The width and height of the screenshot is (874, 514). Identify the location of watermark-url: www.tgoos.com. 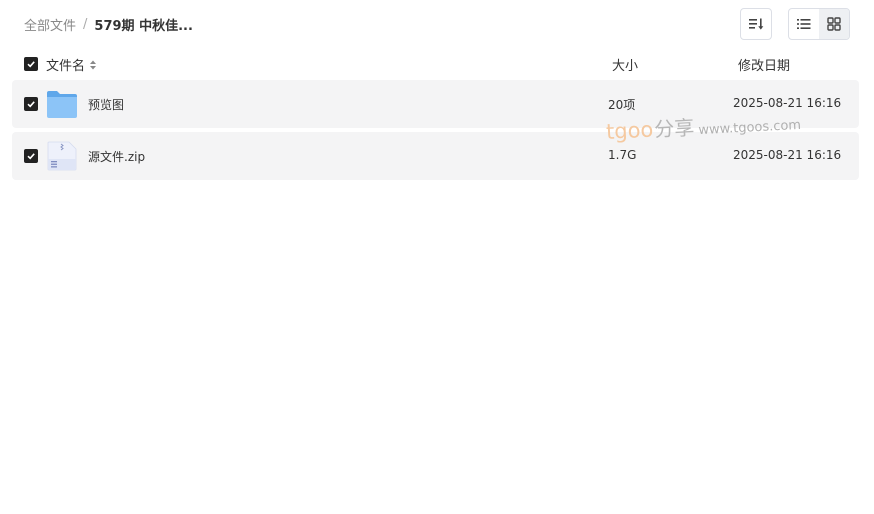
(750, 128).